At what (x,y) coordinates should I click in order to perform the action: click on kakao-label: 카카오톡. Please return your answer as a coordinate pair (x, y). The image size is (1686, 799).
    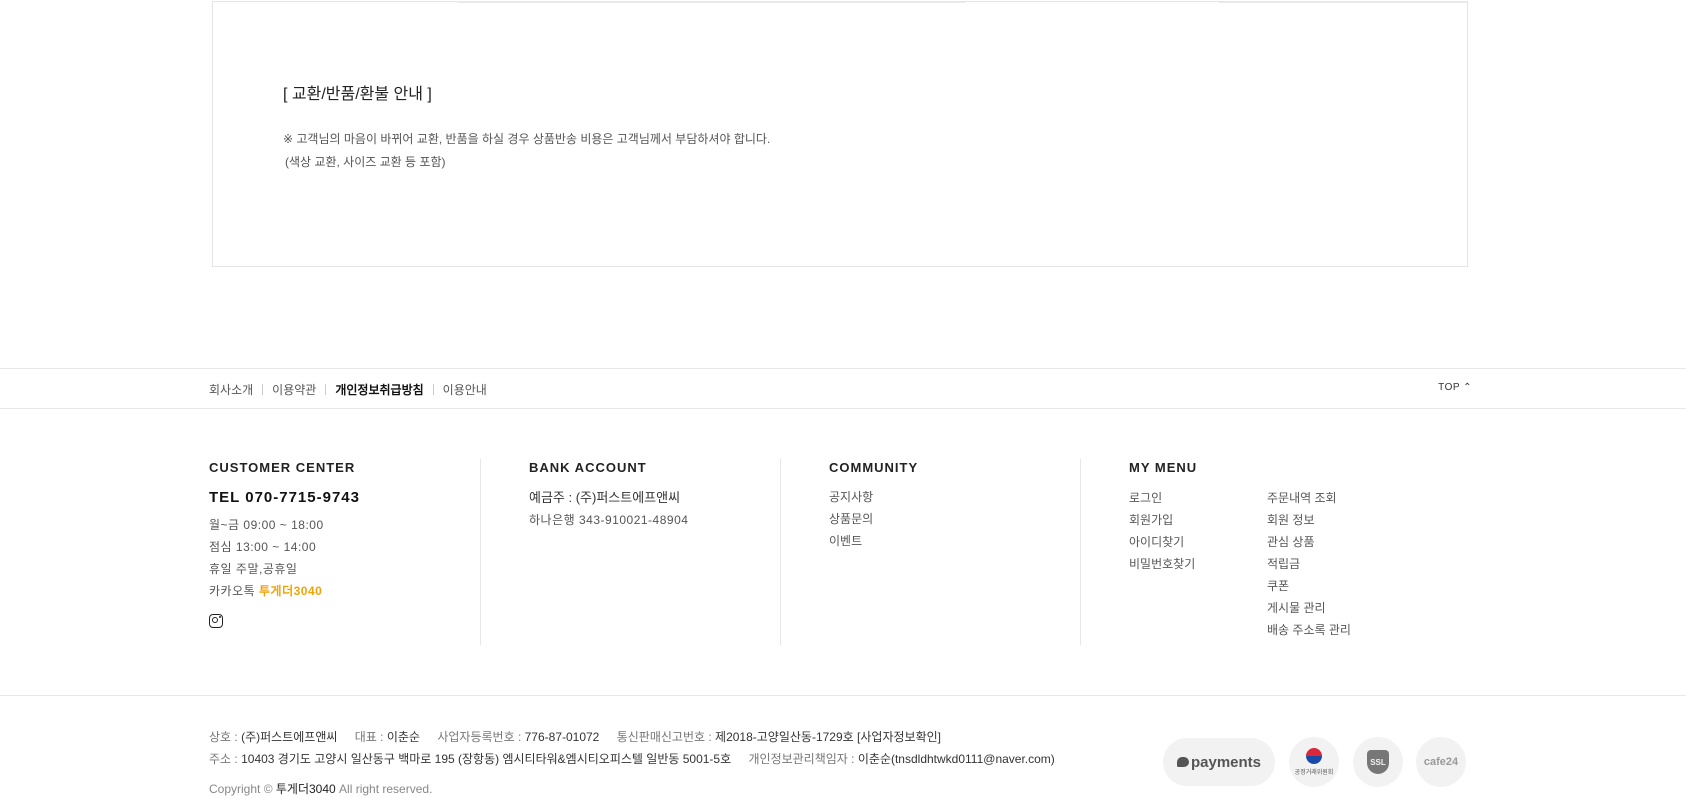
    Looking at the image, I should click on (234, 591).